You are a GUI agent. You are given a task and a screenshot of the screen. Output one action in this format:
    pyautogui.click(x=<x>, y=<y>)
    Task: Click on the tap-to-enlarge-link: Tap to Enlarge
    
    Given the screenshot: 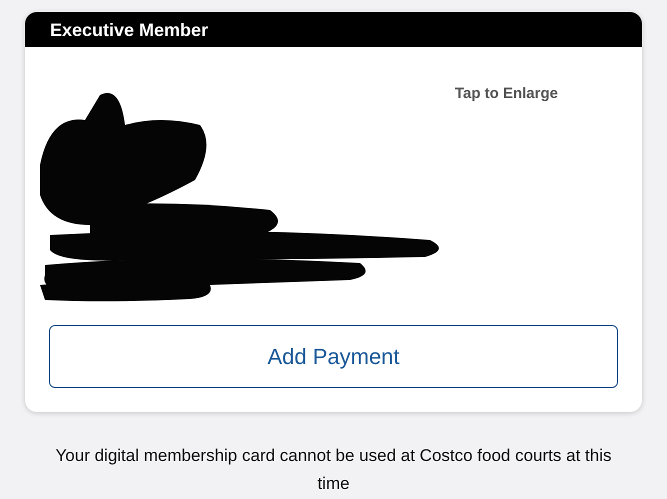 What is the action you would take?
    pyautogui.click(x=506, y=93)
    